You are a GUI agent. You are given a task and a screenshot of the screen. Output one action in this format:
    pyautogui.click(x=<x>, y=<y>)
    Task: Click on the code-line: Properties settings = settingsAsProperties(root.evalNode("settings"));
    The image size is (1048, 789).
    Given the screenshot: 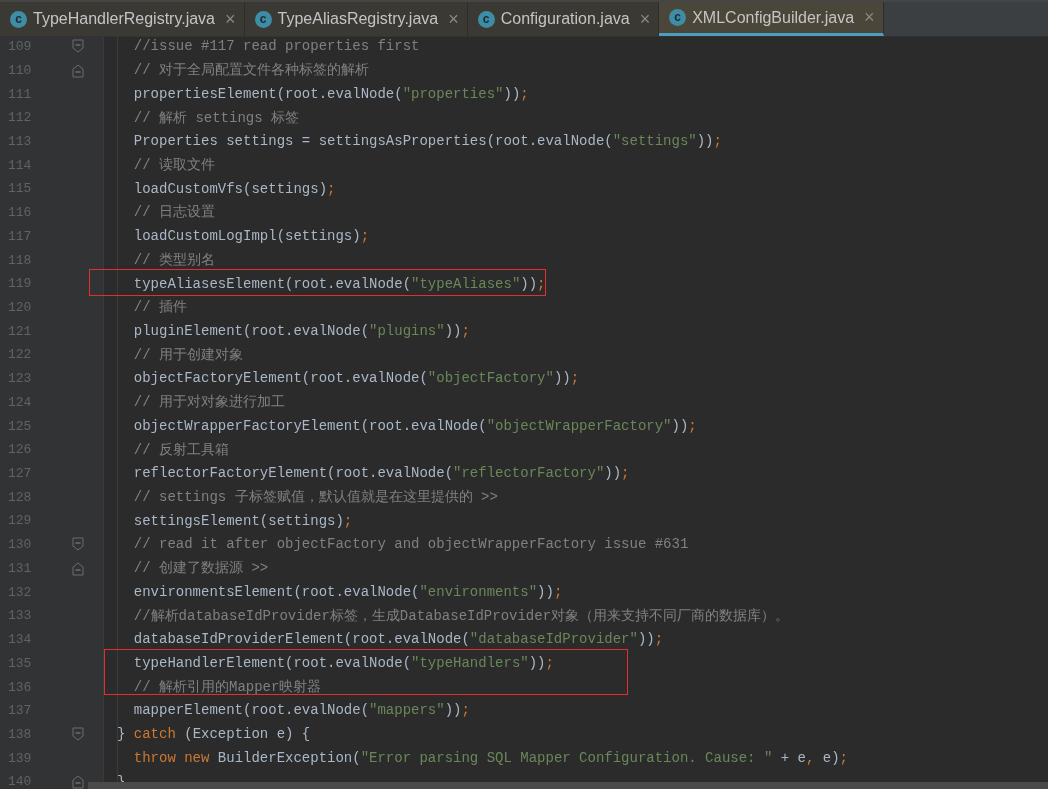 What is the action you would take?
    pyautogui.click(x=427, y=141)
    